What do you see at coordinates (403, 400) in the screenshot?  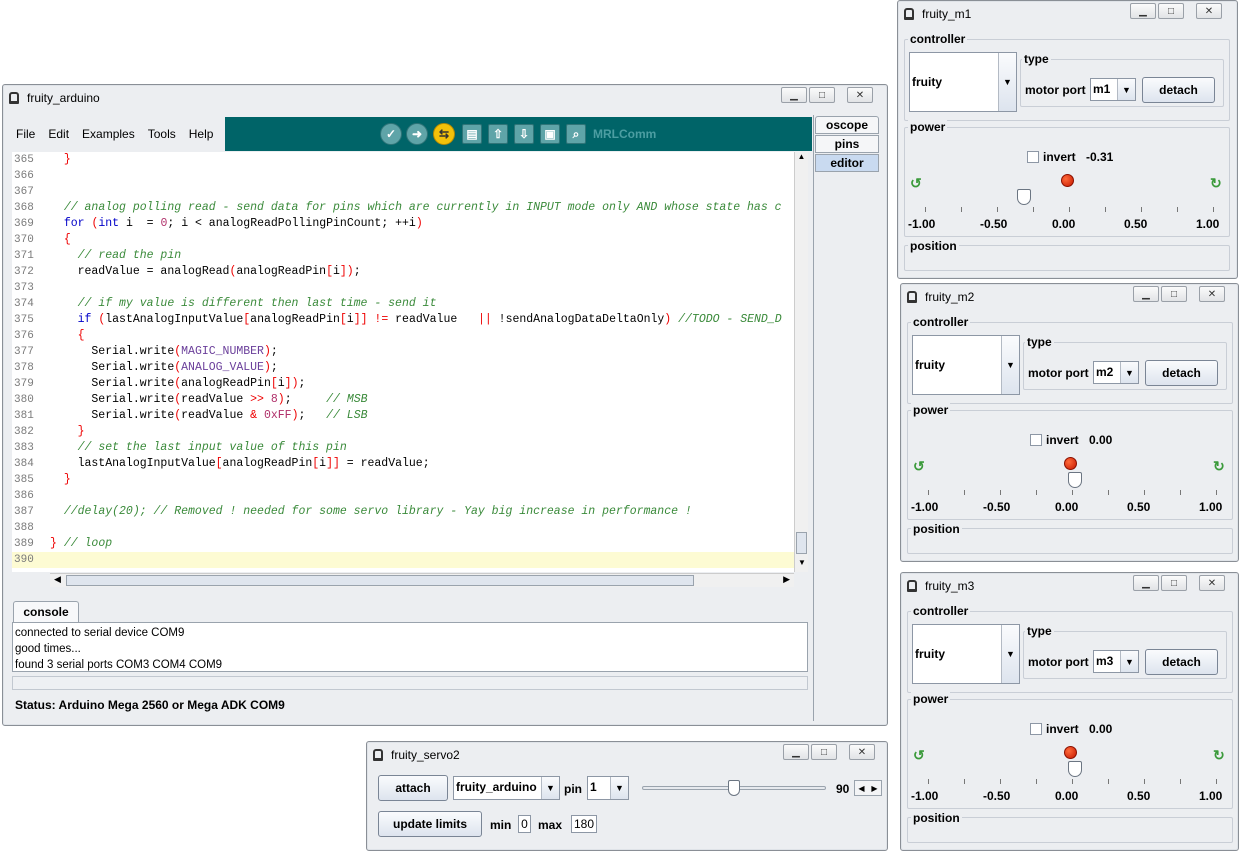 I see `code-line: 380 Serial.write(readValue >> 8); // MSB` at bounding box center [403, 400].